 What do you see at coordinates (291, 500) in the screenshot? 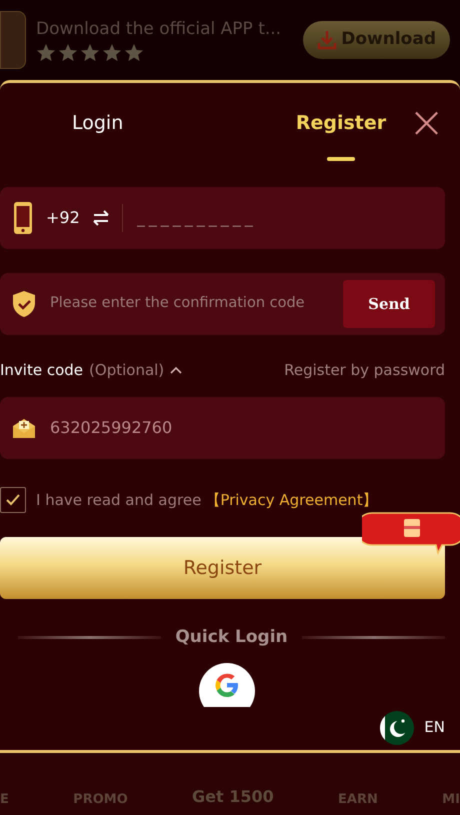
I see `privacy-agreement-link: 【Privacy Agreement】` at bounding box center [291, 500].